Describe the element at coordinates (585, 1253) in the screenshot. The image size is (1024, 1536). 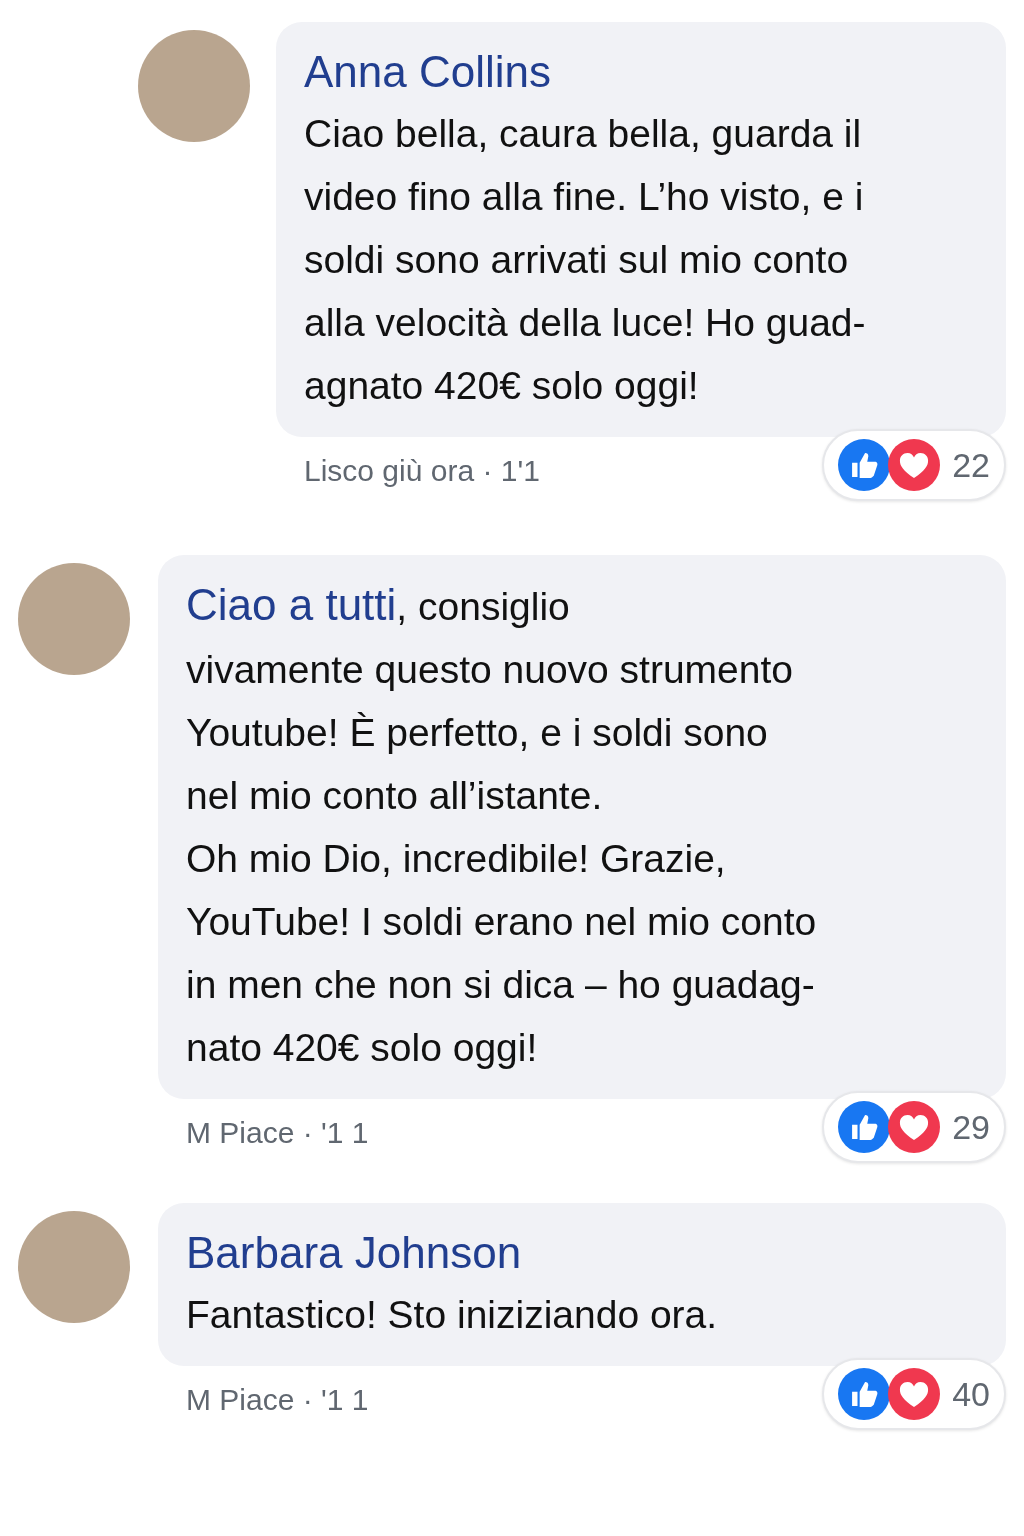
I see `author-link: Barbara Johnson` at that location.